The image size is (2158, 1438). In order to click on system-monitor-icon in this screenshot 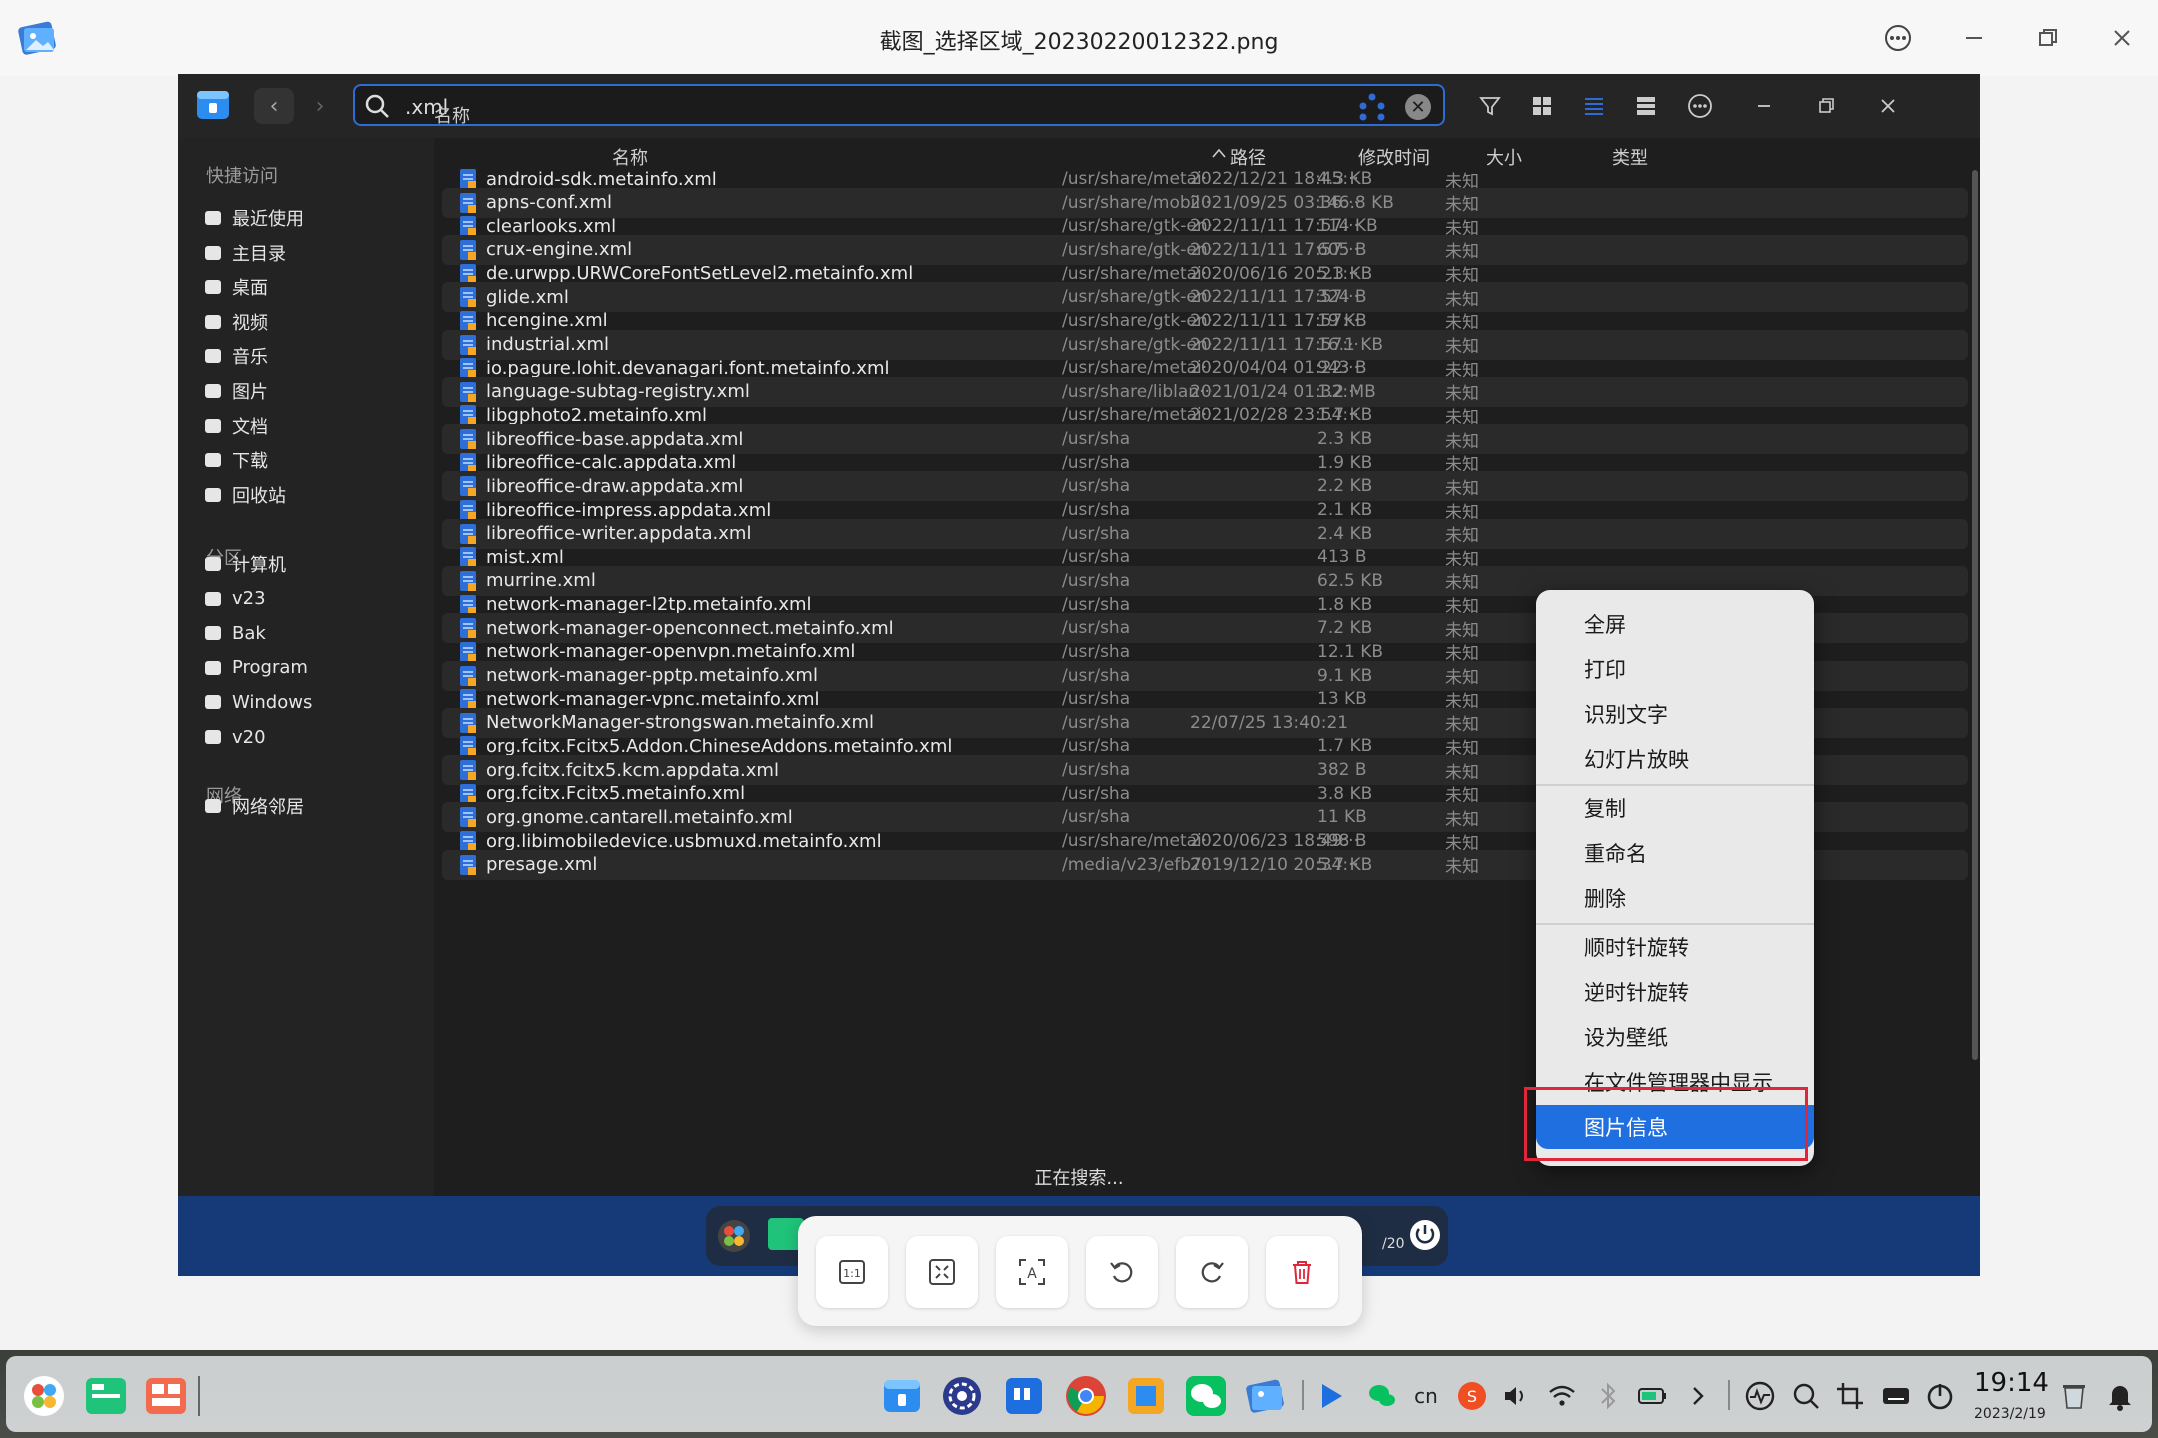, I will do `click(1760, 1396)`.